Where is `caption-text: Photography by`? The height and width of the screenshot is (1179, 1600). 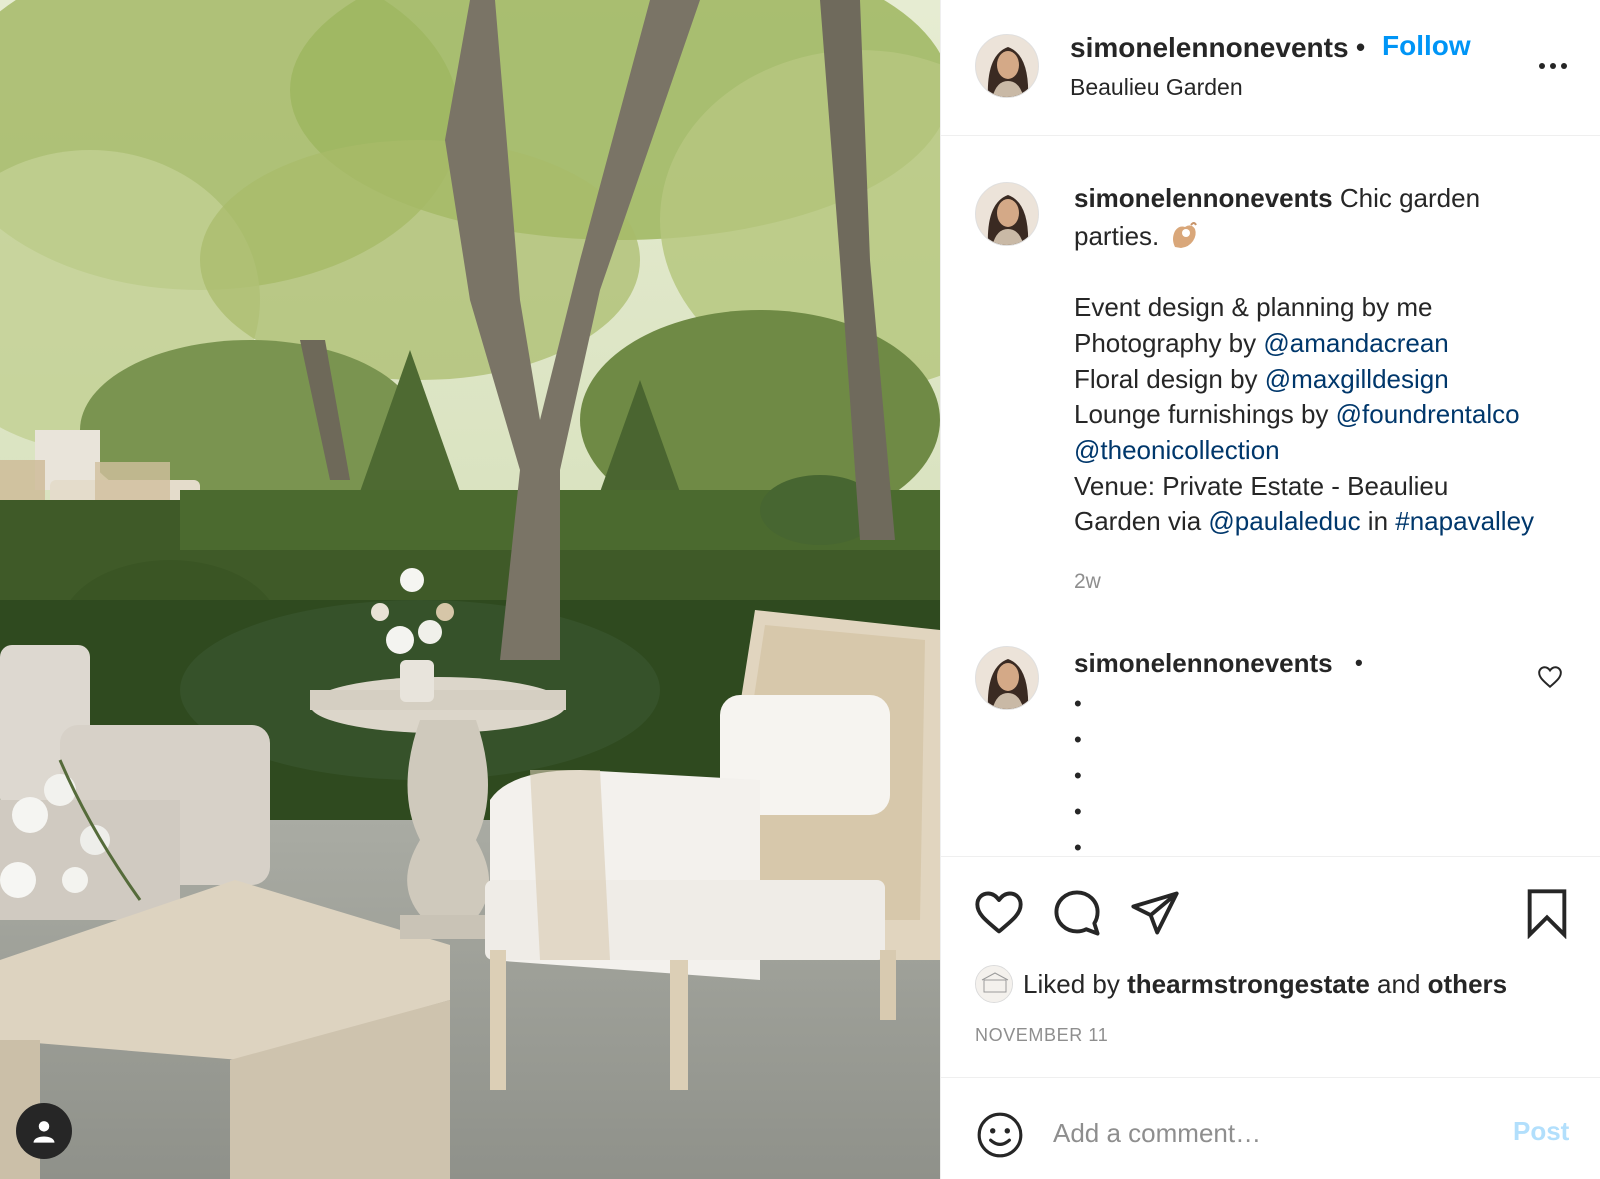
caption-text: Photography by is located at coordinates (1169, 342).